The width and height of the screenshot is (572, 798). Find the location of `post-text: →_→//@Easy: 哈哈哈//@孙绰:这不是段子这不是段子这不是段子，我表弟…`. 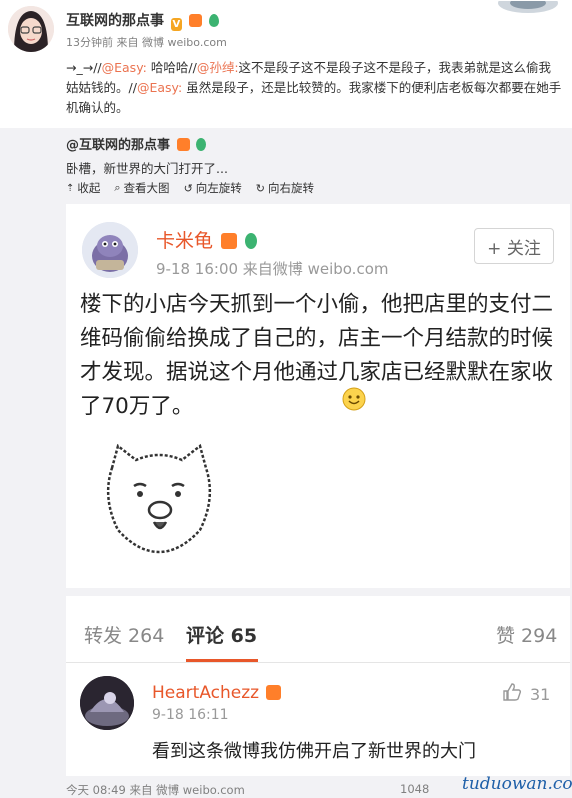

post-text: →_→//@Easy: 哈哈哈//@孙绰:这不是段子这不是段子这不是段子，我表弟… is located at coordinates (314, 87).